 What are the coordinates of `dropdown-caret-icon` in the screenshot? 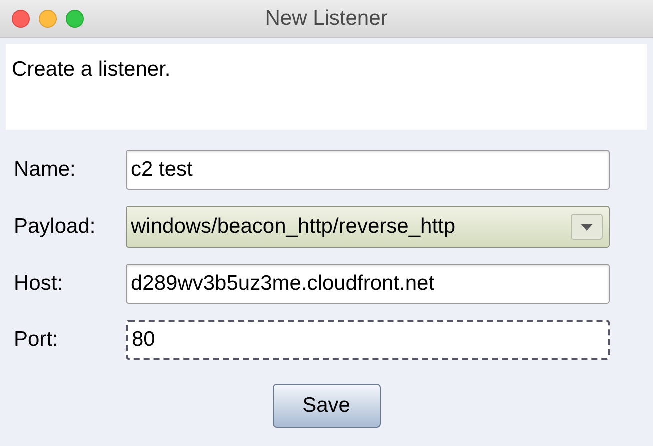 It's located at (587, 227).